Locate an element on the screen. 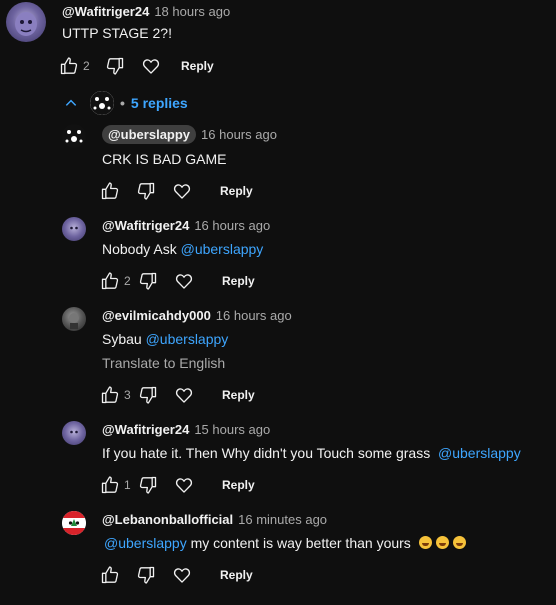  author-name: @evilmicahdy000 is located at coordinates (156, 315).